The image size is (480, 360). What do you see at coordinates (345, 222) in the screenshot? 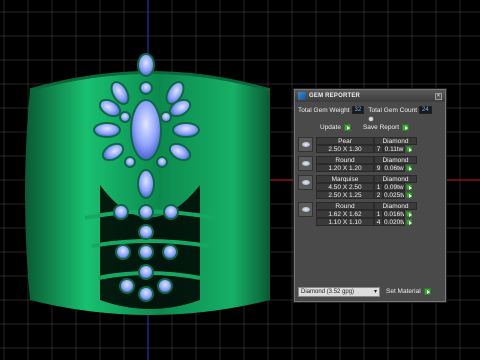
I see `gem-size: 1.10 X 1.10` at bounding box center [345, 222].